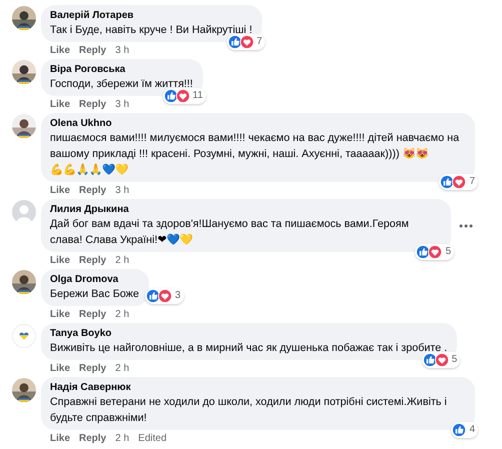 The height and width of the screenshot is (449, 502). I want to click on reaction-summary: 3, so click(164, 296).